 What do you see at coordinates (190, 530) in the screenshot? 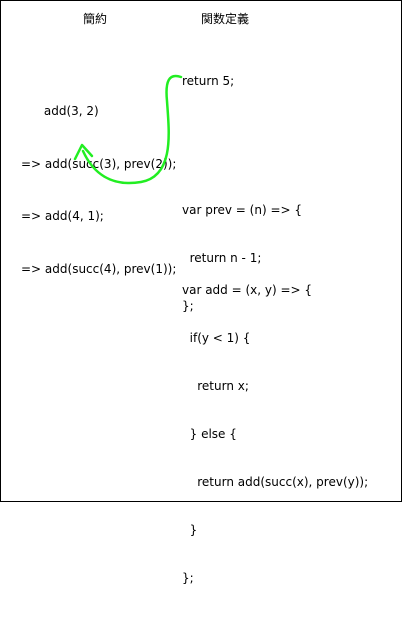
I see `add-line-6: }` at bounding box center [190, 530].